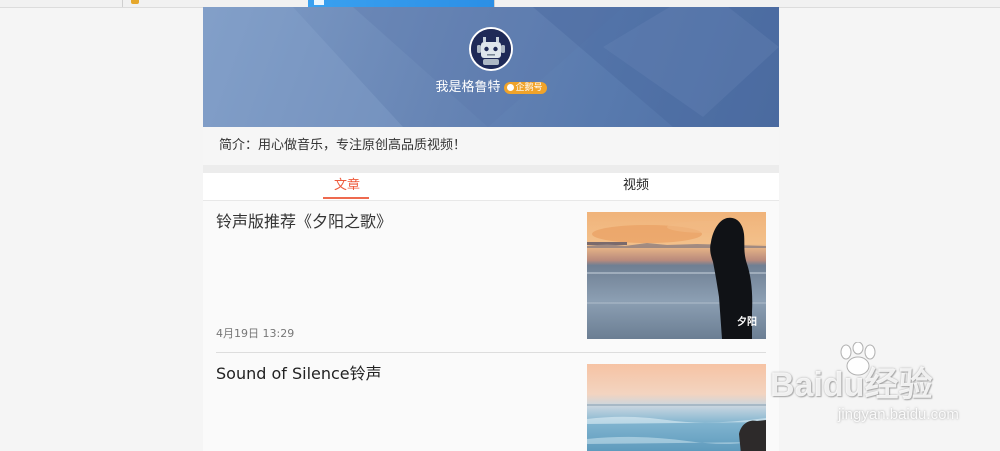  I want to click on article-thumbnail, so click(676, 407).